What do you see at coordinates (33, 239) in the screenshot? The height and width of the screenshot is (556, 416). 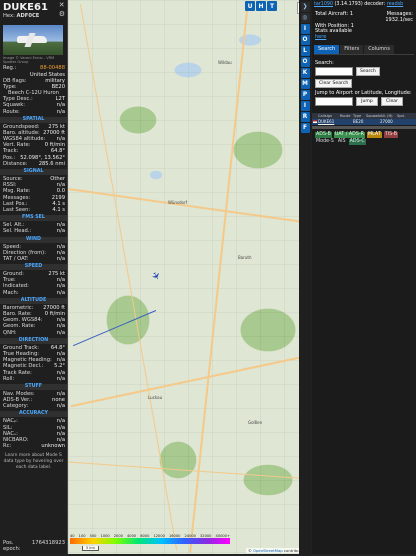 I see `section-wind: WIND` at bounding box center [33, 239].